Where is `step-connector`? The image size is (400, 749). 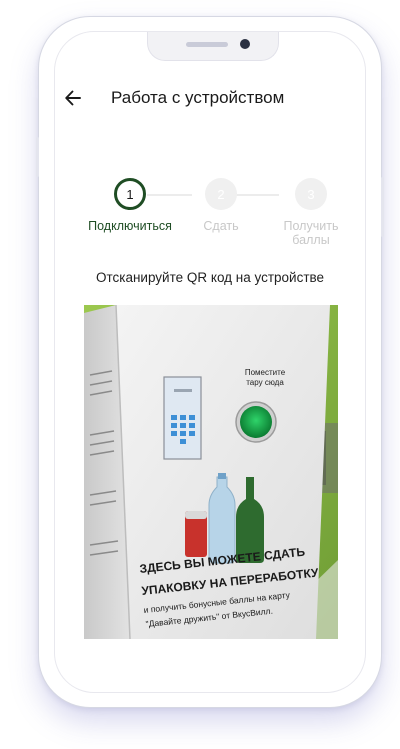 step-connector is located at coordinates (169, 195).